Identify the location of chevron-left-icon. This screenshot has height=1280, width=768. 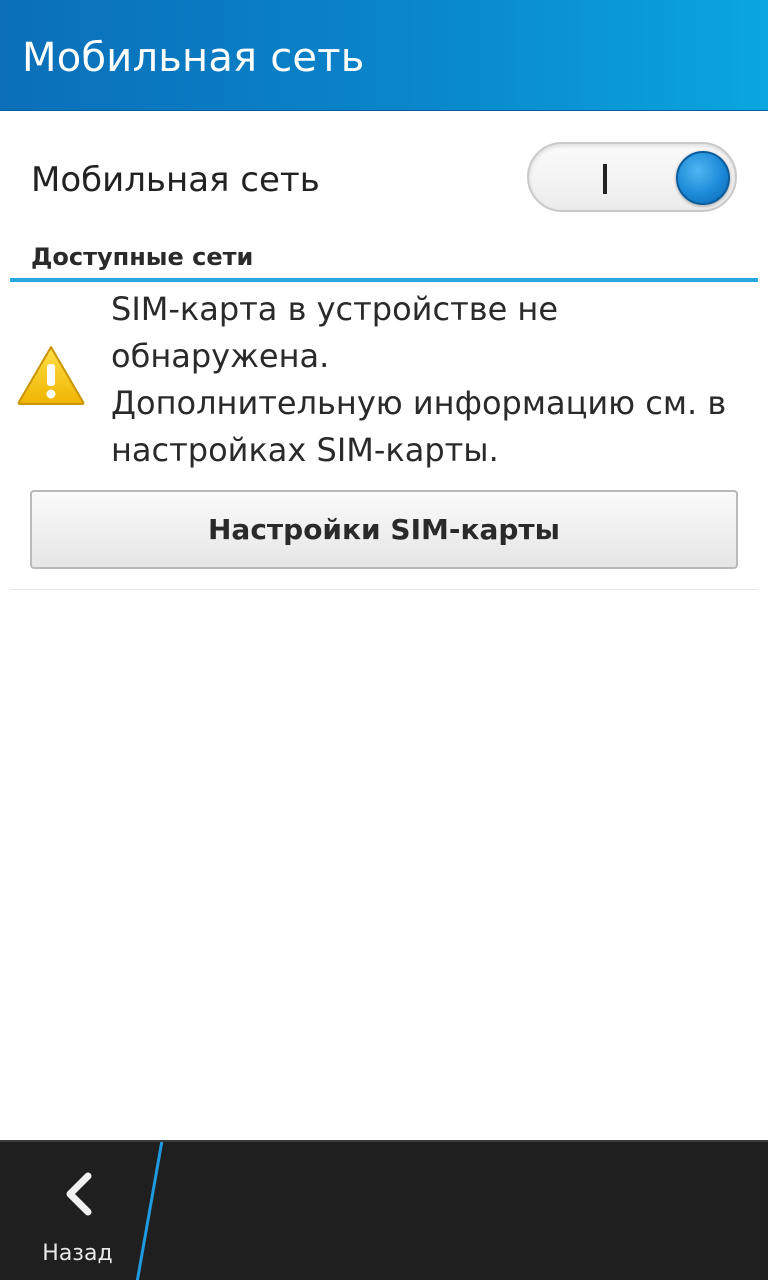
(79, 1194).